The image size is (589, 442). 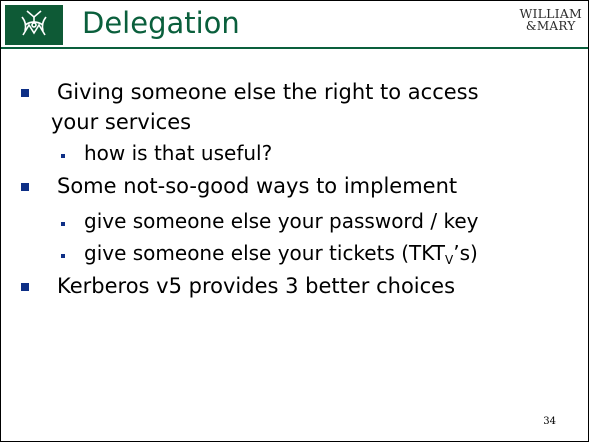 What do you see at coordinates (294, 48) in the screenshot?
I see `title-rule` at bounding box center [294, 48].